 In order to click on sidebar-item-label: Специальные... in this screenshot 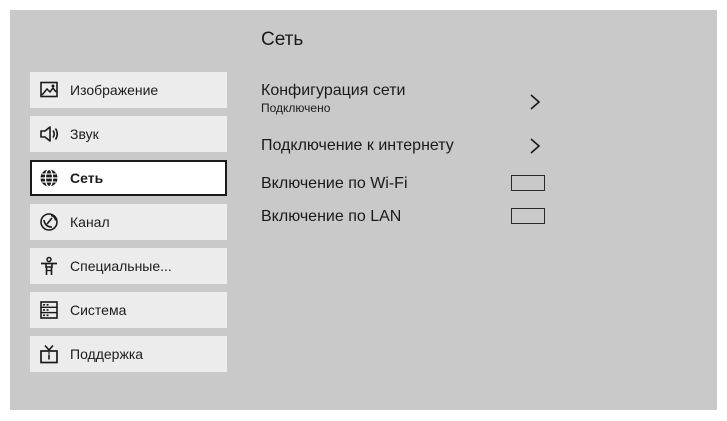, I will do `click(121, 266)`.